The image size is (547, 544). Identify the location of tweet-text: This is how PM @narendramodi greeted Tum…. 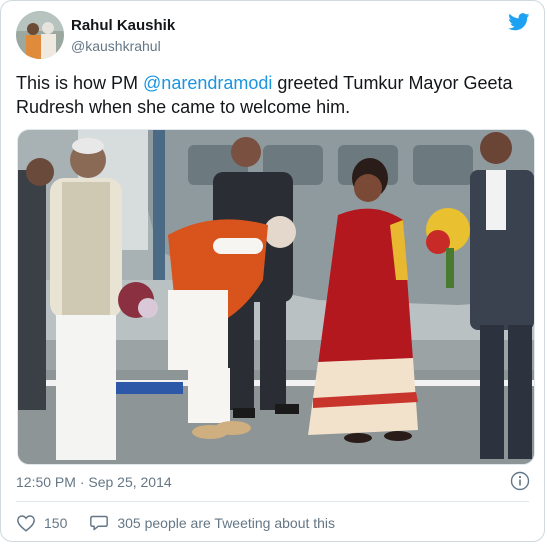
(271, 95).